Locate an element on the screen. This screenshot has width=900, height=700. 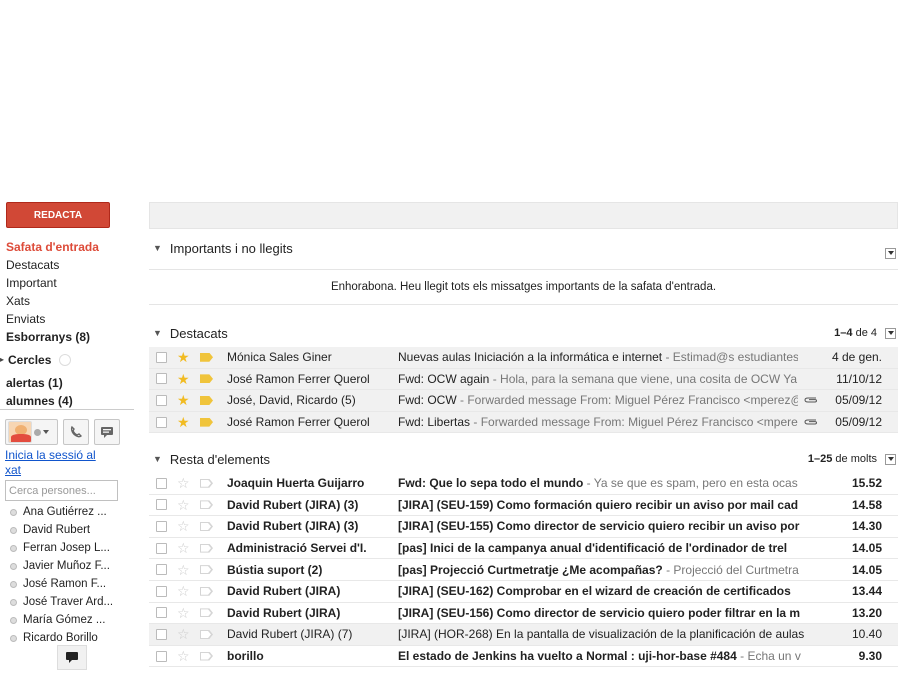
video-chat-button is located at coordinates (107, 432).